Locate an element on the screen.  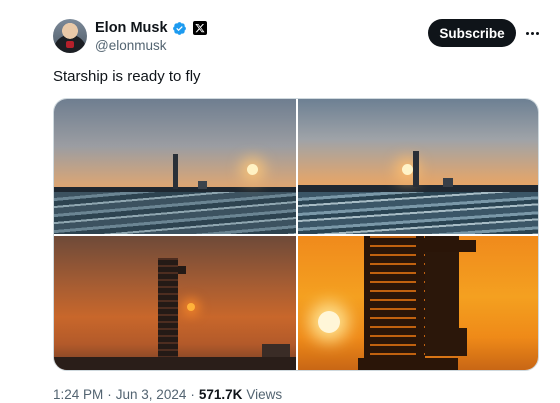
views-count: 571.7K is located at coordinates (221, 394).